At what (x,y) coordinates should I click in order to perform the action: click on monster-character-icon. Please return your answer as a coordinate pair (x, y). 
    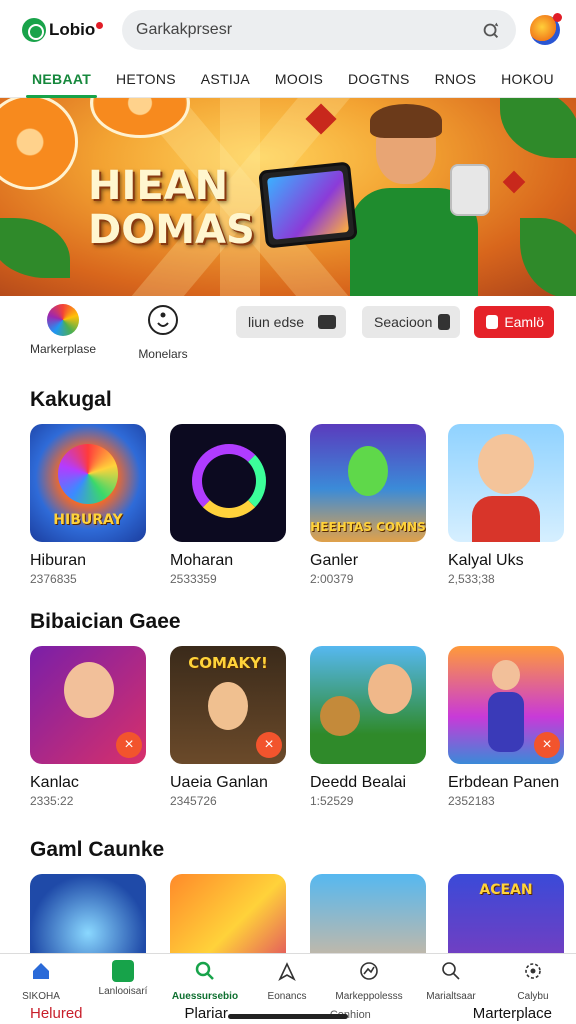
    Looking at the image, I should click on (368, 471).